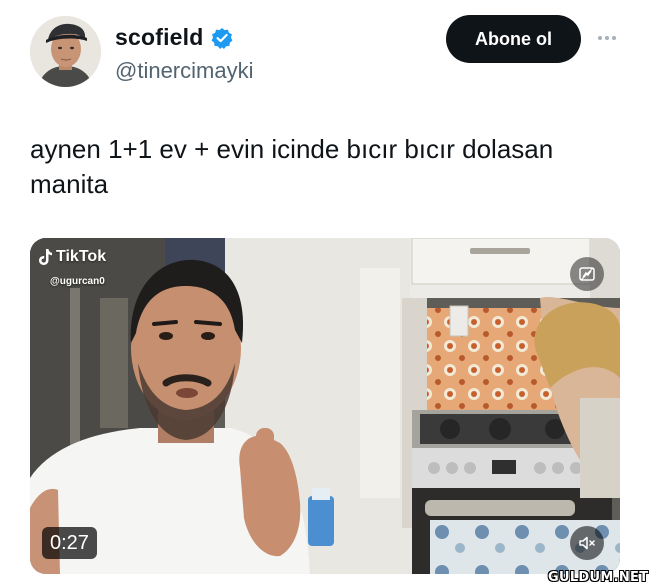 The image size is (651, 588). What do you see at coordinates (45, 257) in the screenshot?
I see `tiktok-logo-icon` at bounding box center [45, 257].